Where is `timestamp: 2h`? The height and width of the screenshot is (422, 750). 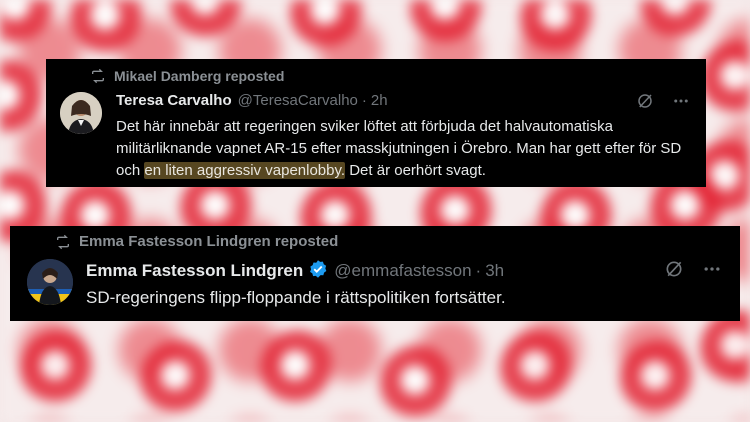
timestamp: 2h is located at coordinates (379, 100).